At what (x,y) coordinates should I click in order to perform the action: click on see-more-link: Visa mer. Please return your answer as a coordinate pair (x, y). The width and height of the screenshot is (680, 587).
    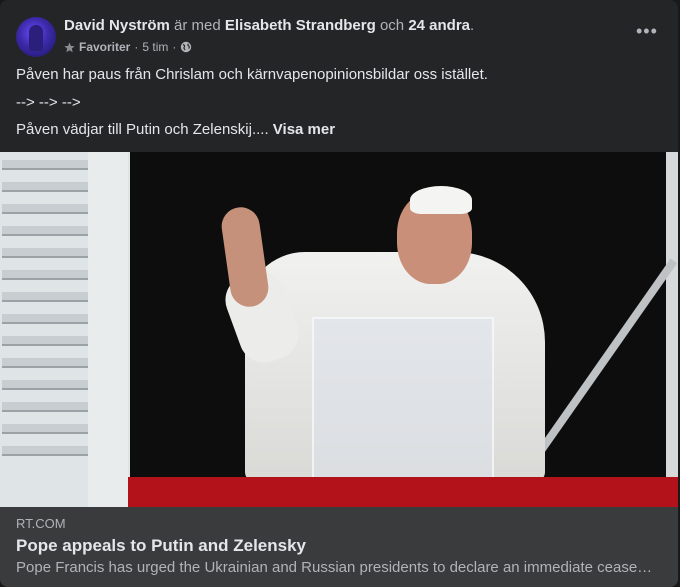
    Looking at the image, I should click on (304, 129).